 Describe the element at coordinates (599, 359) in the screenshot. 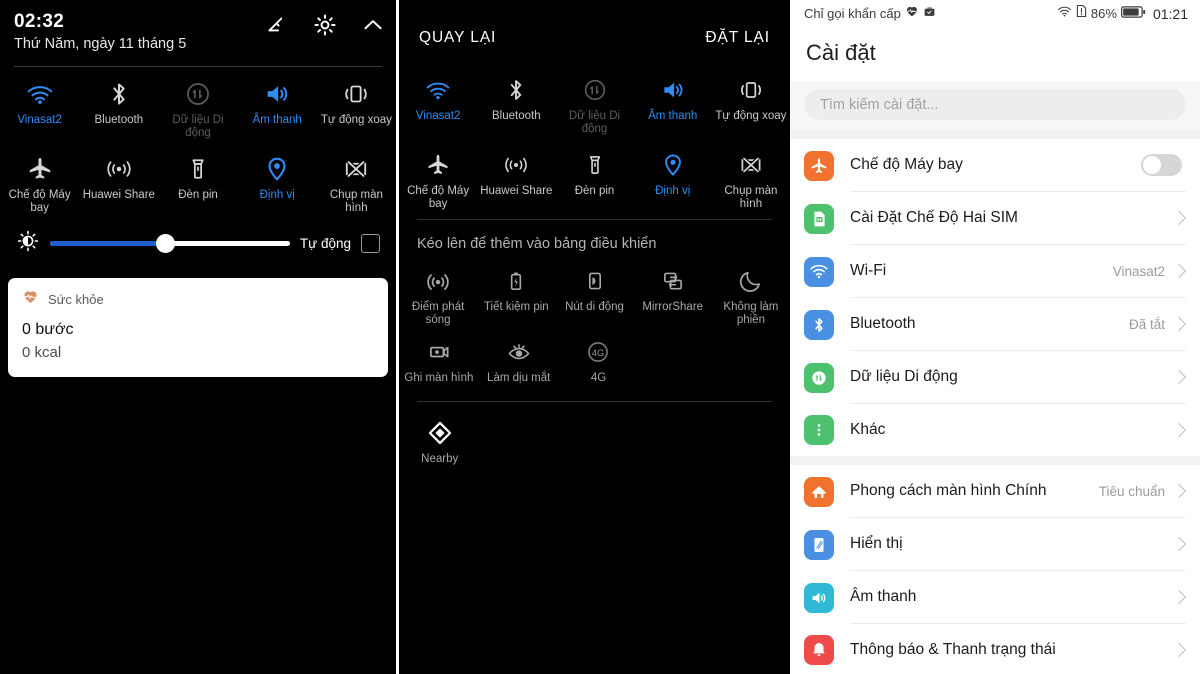

I see `qs-tile-4g: 4G 4G` at that location.